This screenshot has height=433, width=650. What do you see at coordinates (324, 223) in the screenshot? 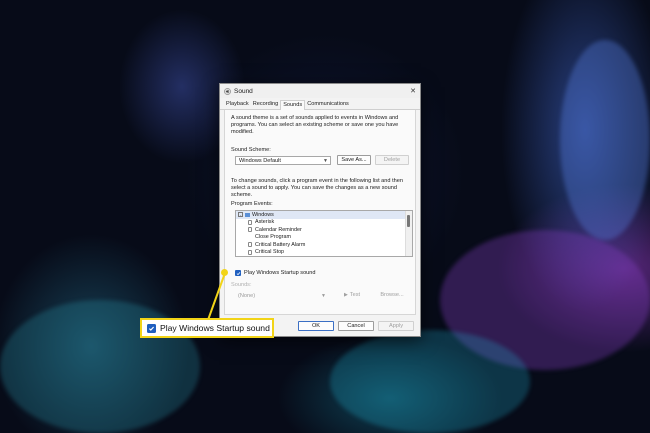
I see `list-item: Asterisk` at bounding box center [324, 223].